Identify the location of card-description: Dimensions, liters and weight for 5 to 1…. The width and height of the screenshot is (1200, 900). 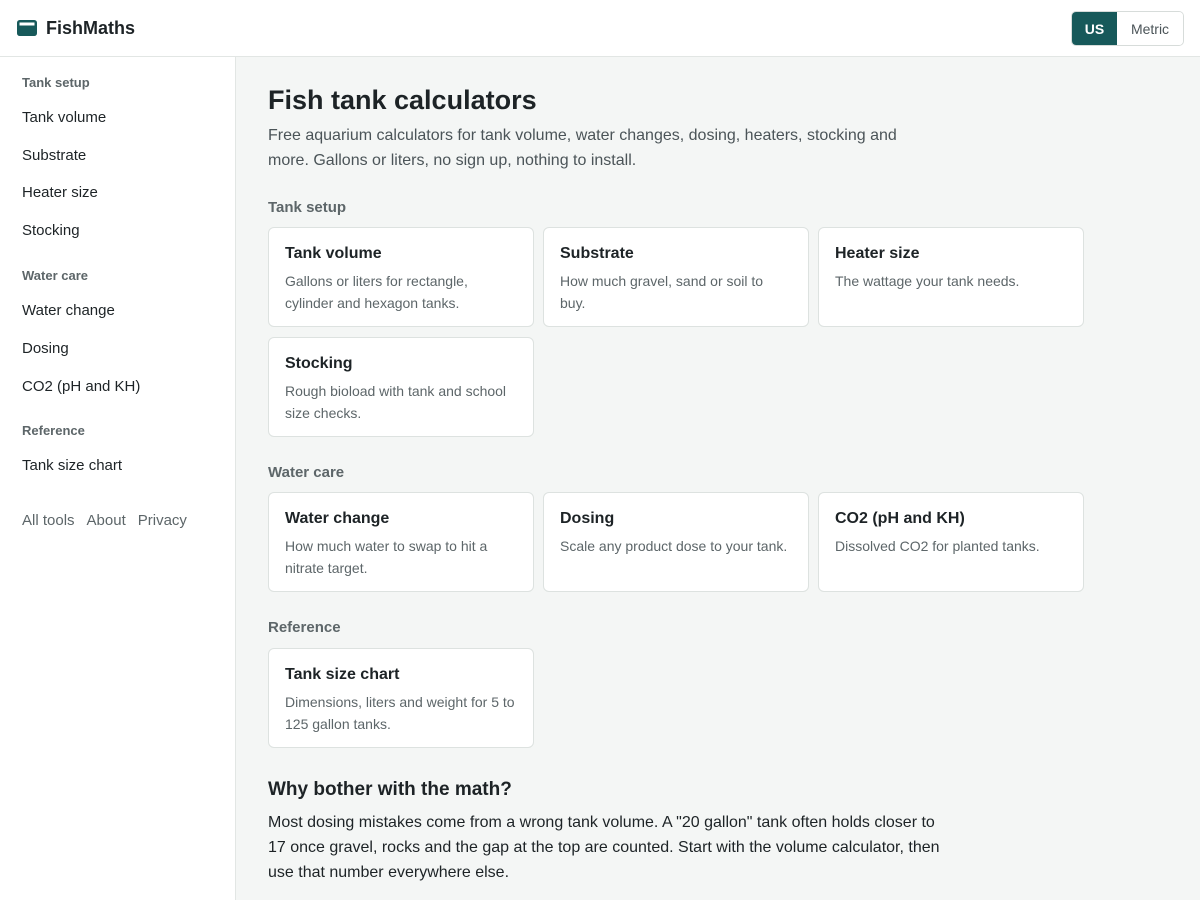
(400, 713).